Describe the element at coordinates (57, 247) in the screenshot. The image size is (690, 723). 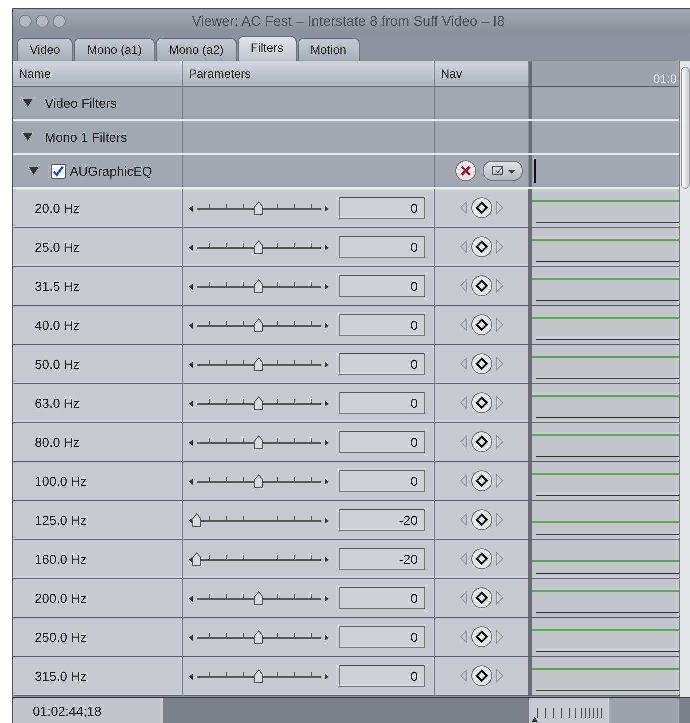
I see `band-label: 25.0 Hz` at that location.